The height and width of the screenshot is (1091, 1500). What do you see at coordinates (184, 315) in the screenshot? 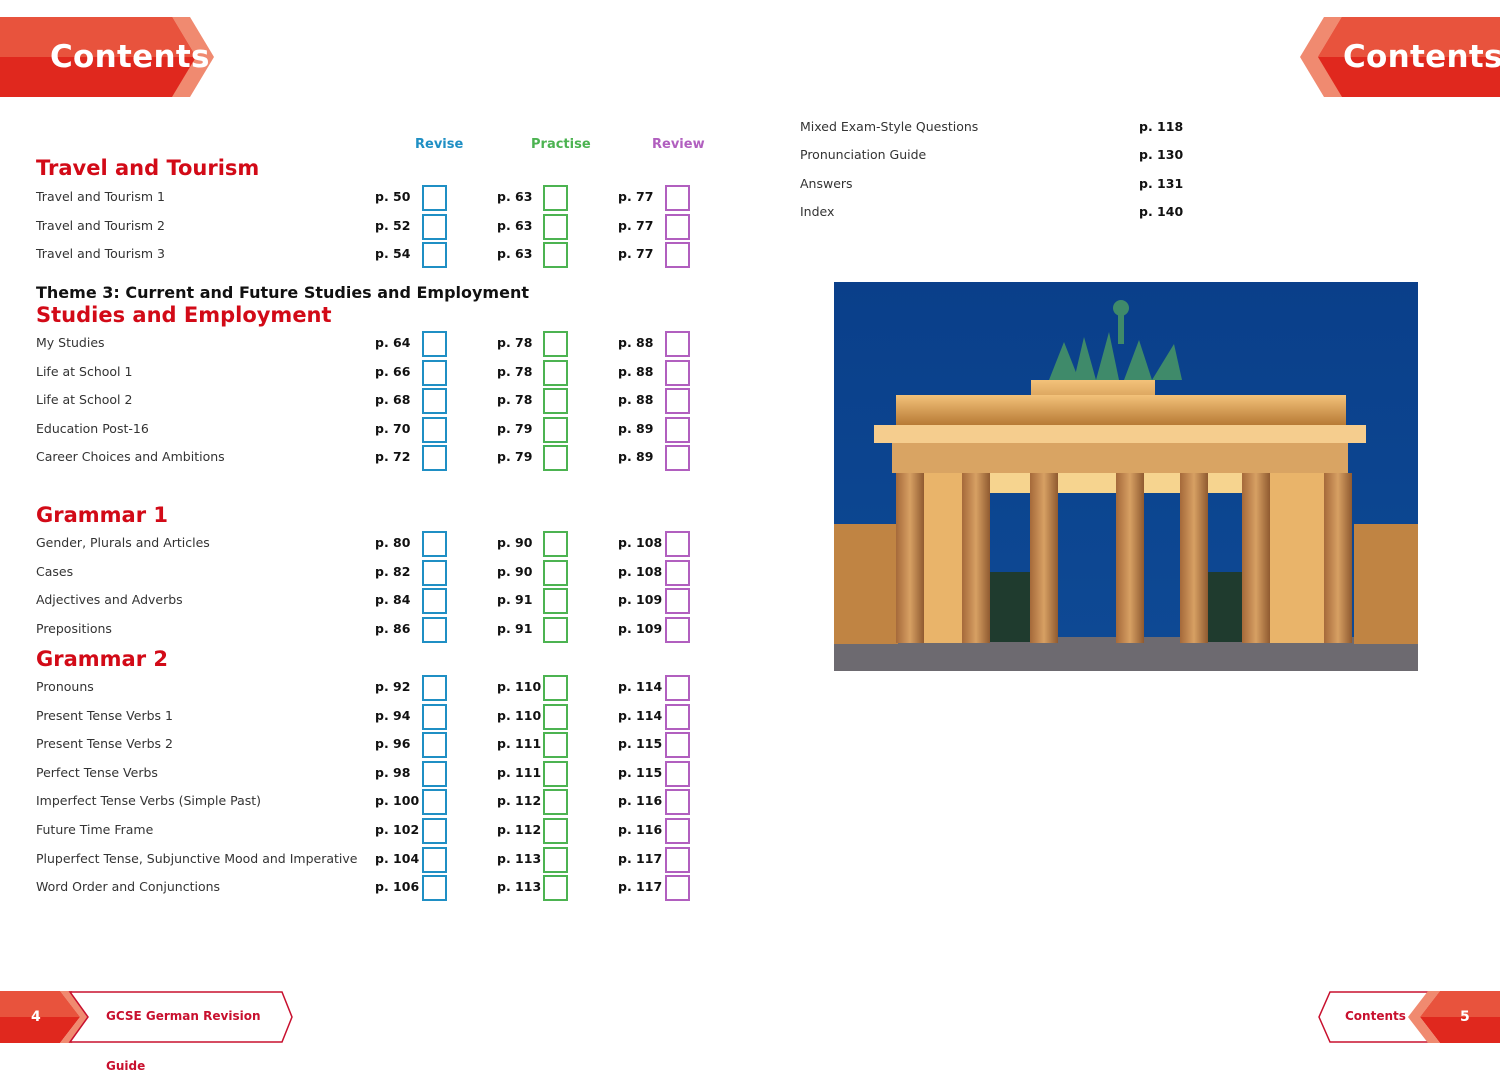
I see `section-title-studies: Studies and Employment` at bounding box center [184, 315].